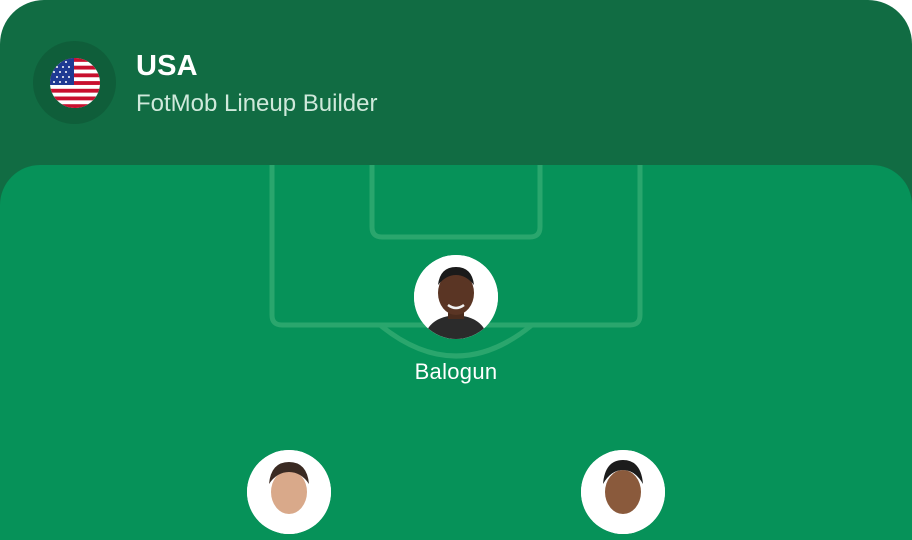 The width and height of the screenshot is (912, 540). I want to click on builder-subtitle: FotMob Lineup Builder, so click(257, 103).